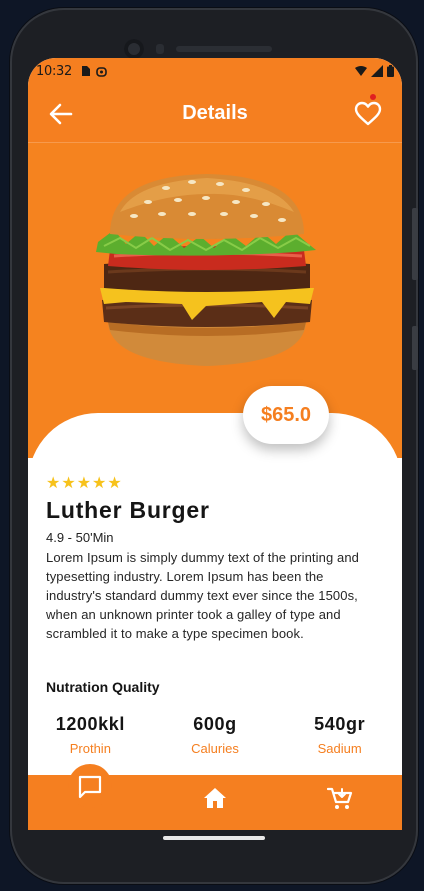 The width and height of the screenshot is (424, 891). Describe the element at coordinates (390, 71) in the screenshot. I see `battery-icon` at that location.